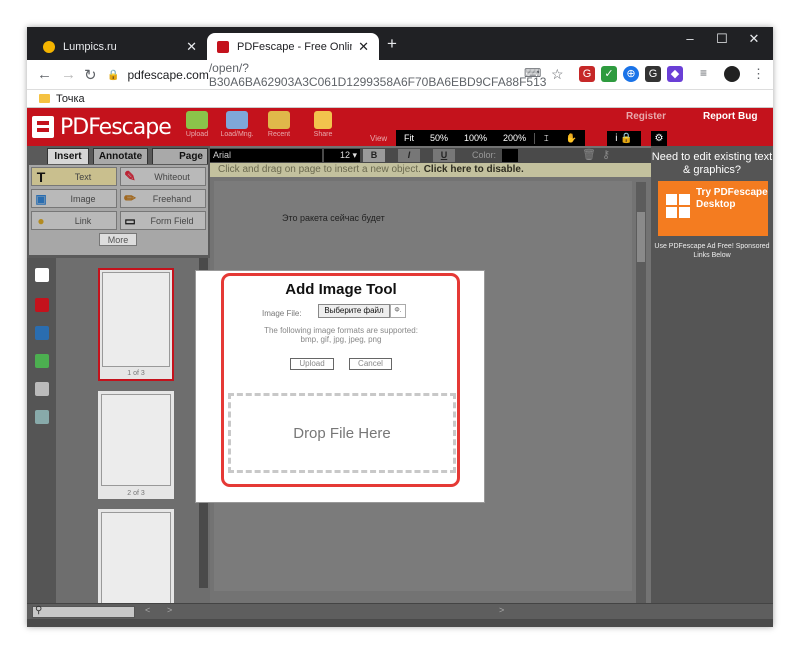  Describe the element at coordinates (197, 120) in the screenshot. I see `upload-folder-icon` at that location.